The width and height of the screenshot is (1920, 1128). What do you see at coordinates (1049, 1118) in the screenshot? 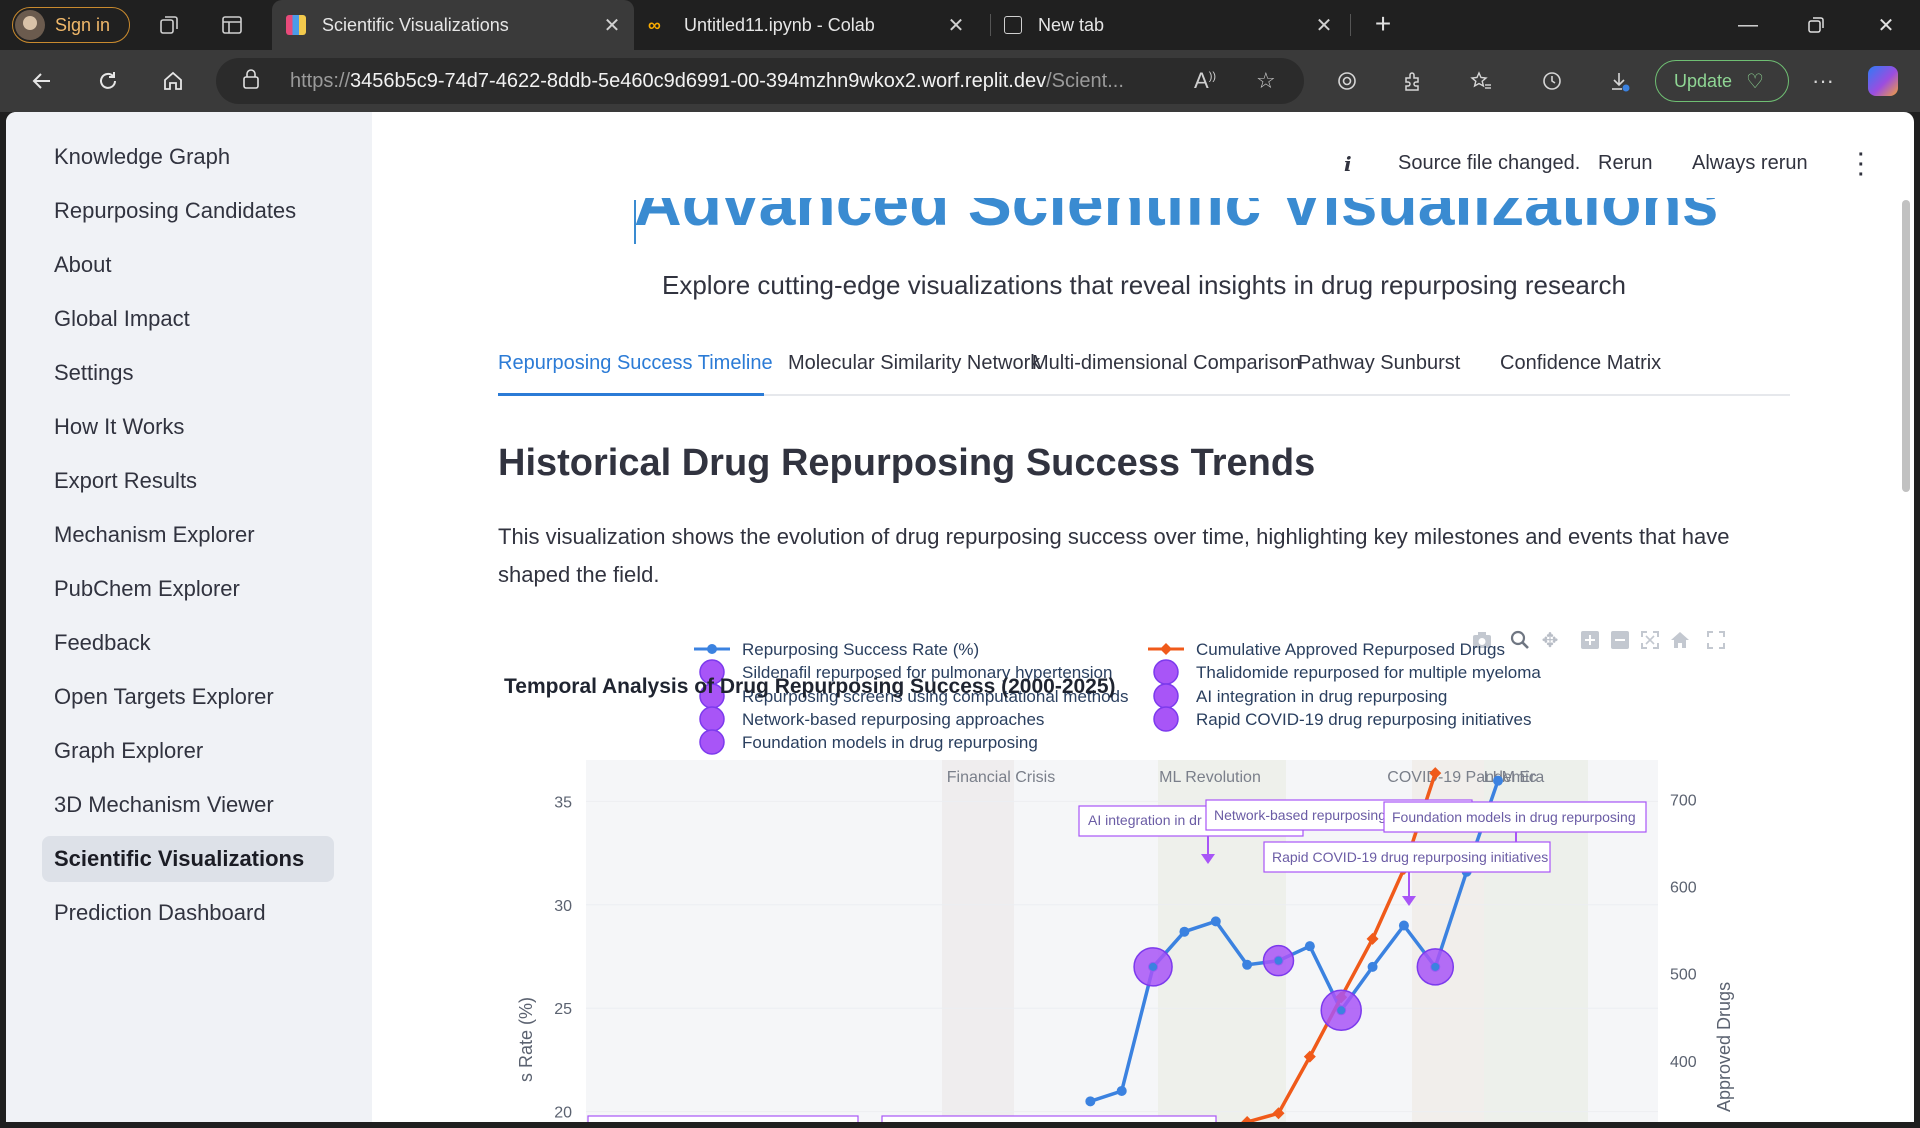
I see `annotation-box-partial` at bounding box center [1049, 1118].